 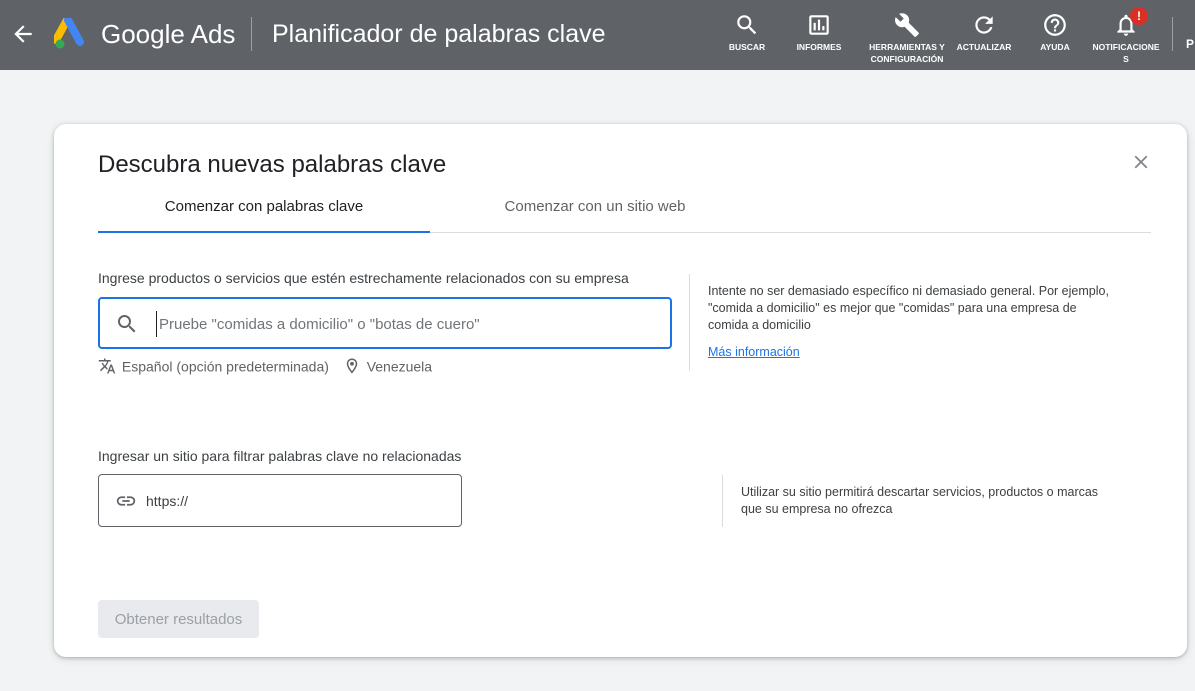 I want to click on more-info-link: Más información, so click(x=754, y=352).